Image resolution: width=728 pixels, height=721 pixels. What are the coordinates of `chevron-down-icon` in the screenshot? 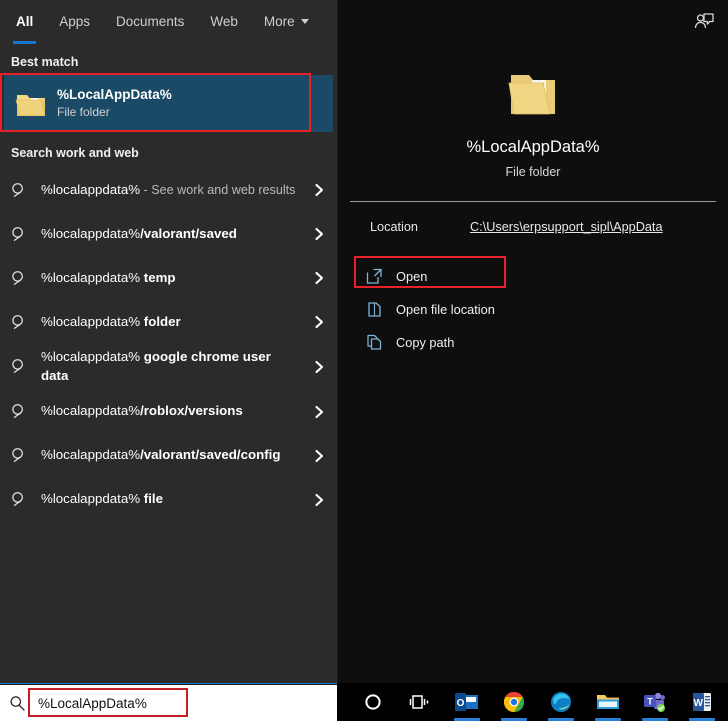 It's located at (304, 21).